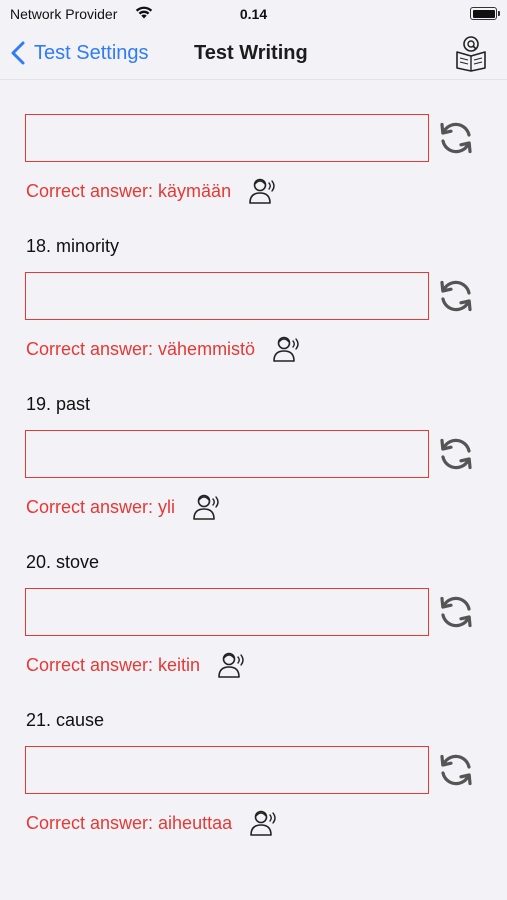 Image resolution: width=507 pixels, height=900 pixels. Describe the element at coordinates (251, 53) in the screenshot. I see `page-title: Test Writing` at that location.